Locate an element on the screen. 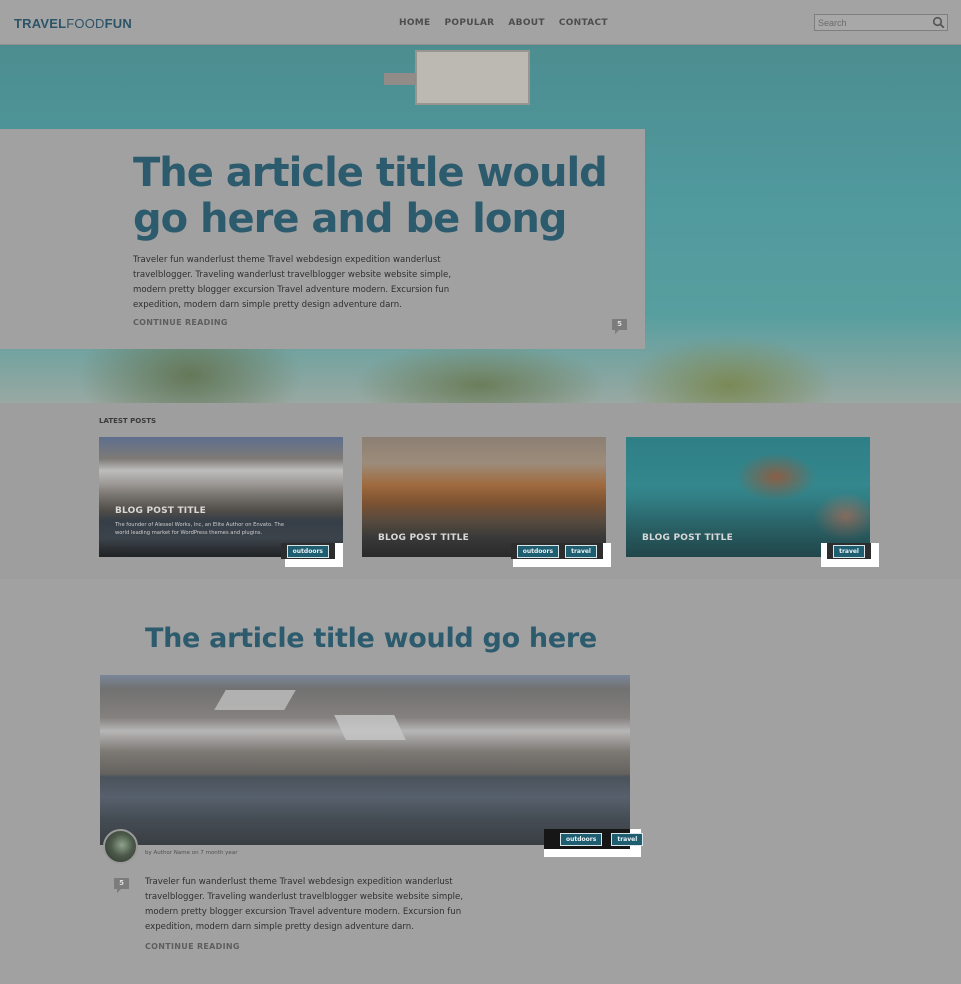  card-tags: travel is located at coordinates (850, 555).